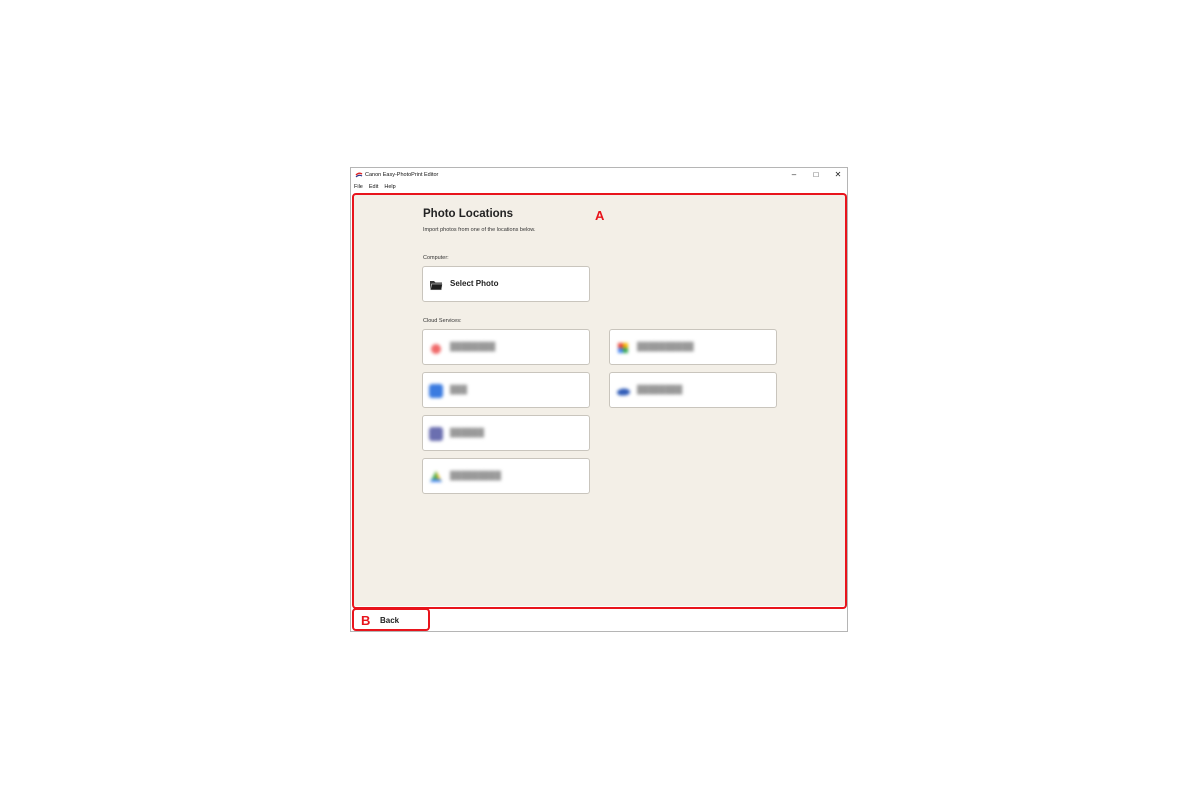 This screenshot has height=800, width=1200. Describe the element at coordinates (476, 475) in the screenshot. I see `cloud-service-4-label: █████████` at that location.